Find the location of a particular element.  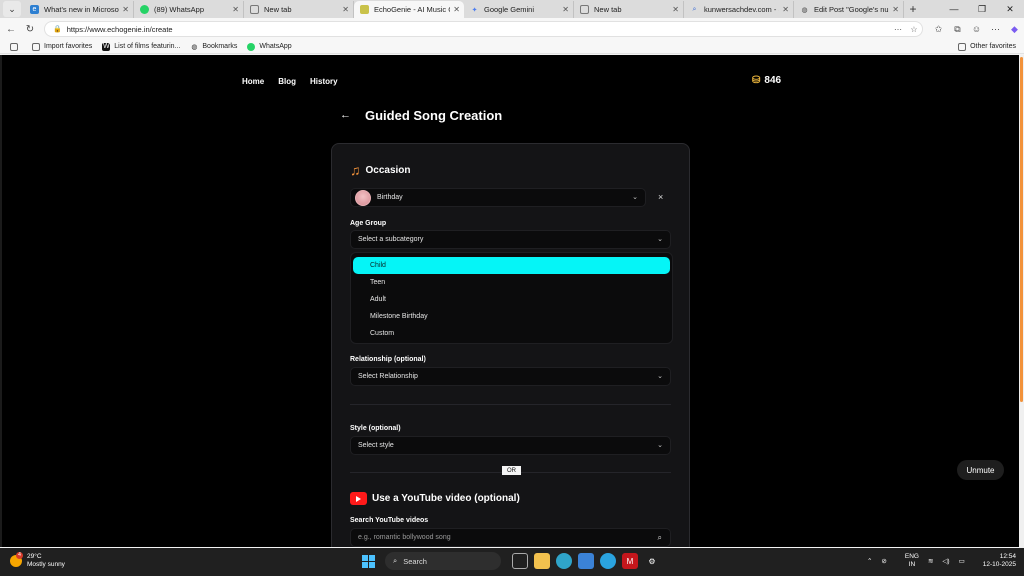

favorites-icon: ✩ is located at coordinates (938, 29).